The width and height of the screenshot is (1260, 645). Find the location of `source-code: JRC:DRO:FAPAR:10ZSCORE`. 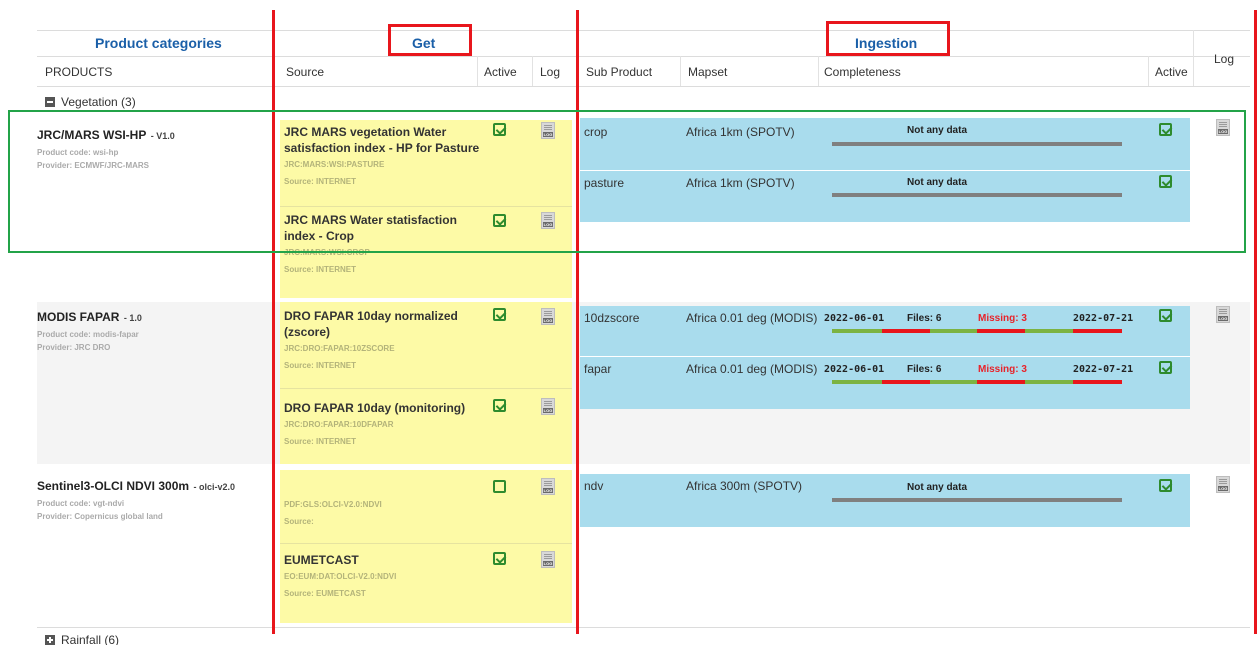

source-code: JRC:DRO:FAPAR:10ZSCORE is located at coordinates (339, 348).